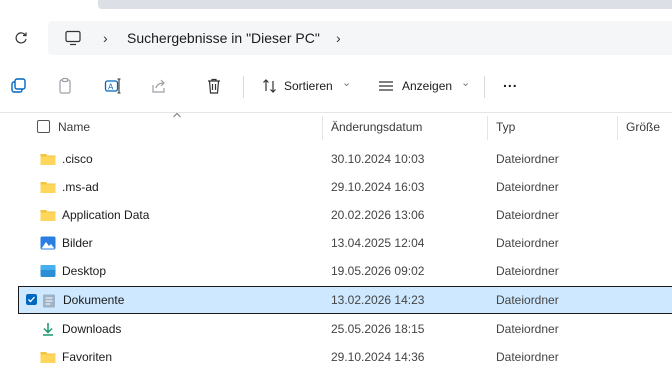 This screenshot has height=381, width=672. I want to click on file-date: 30.10.2024 10:03, so click(378, 159).